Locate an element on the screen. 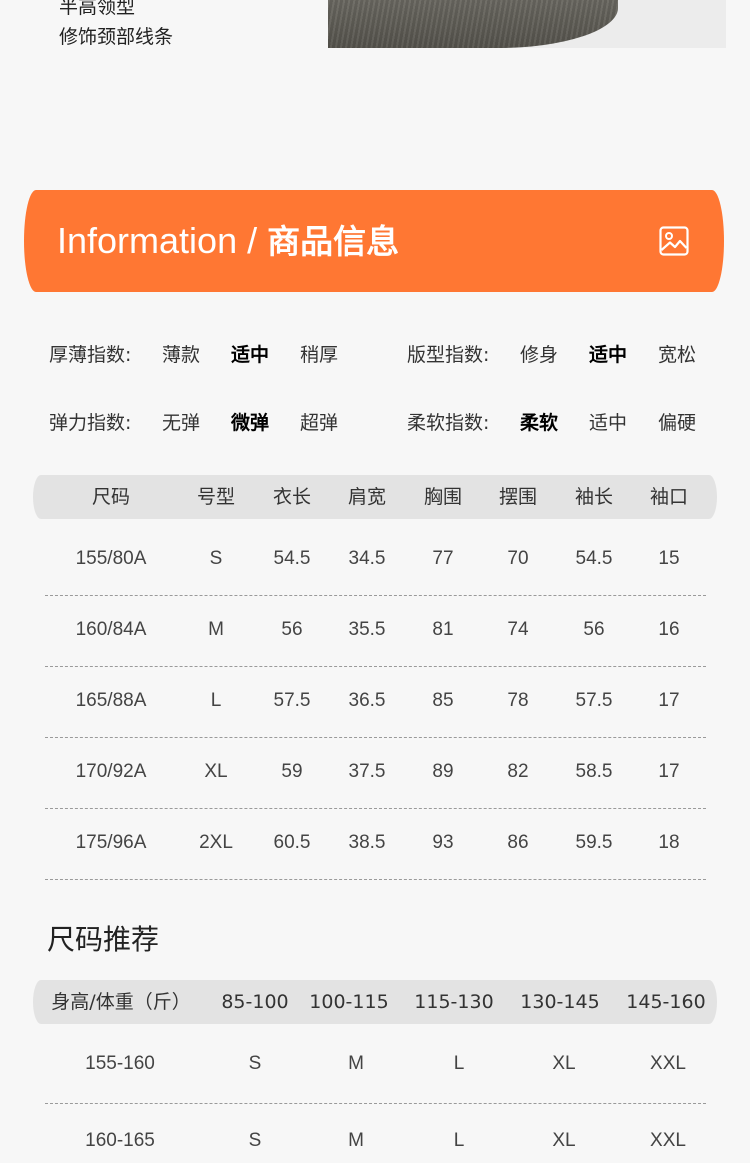 The image size is (750, 1163). size-table-header-cell: 尺码 is located at coordinates (110, 497).